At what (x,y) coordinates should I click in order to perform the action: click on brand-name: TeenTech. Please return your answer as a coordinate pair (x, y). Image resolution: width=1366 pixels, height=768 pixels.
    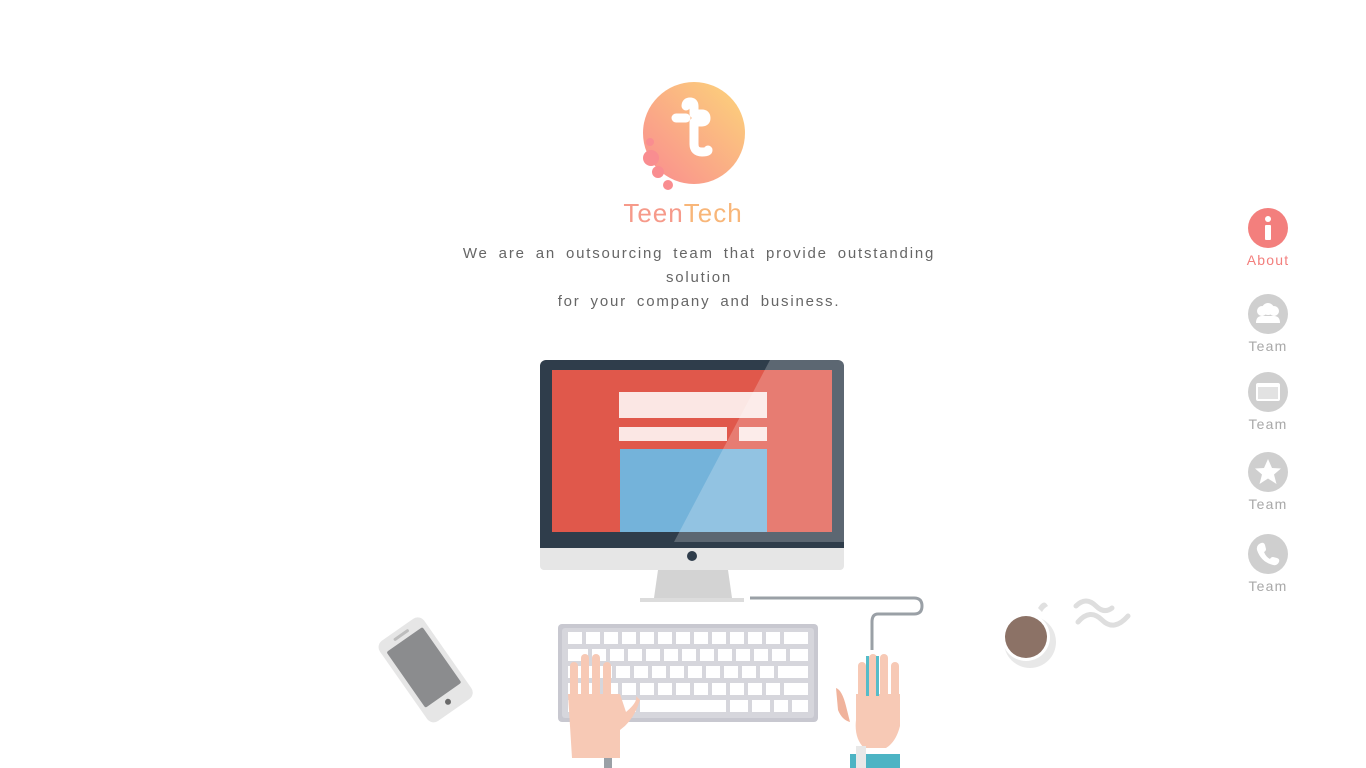
    Looking at the image, I should click on (683, 213).